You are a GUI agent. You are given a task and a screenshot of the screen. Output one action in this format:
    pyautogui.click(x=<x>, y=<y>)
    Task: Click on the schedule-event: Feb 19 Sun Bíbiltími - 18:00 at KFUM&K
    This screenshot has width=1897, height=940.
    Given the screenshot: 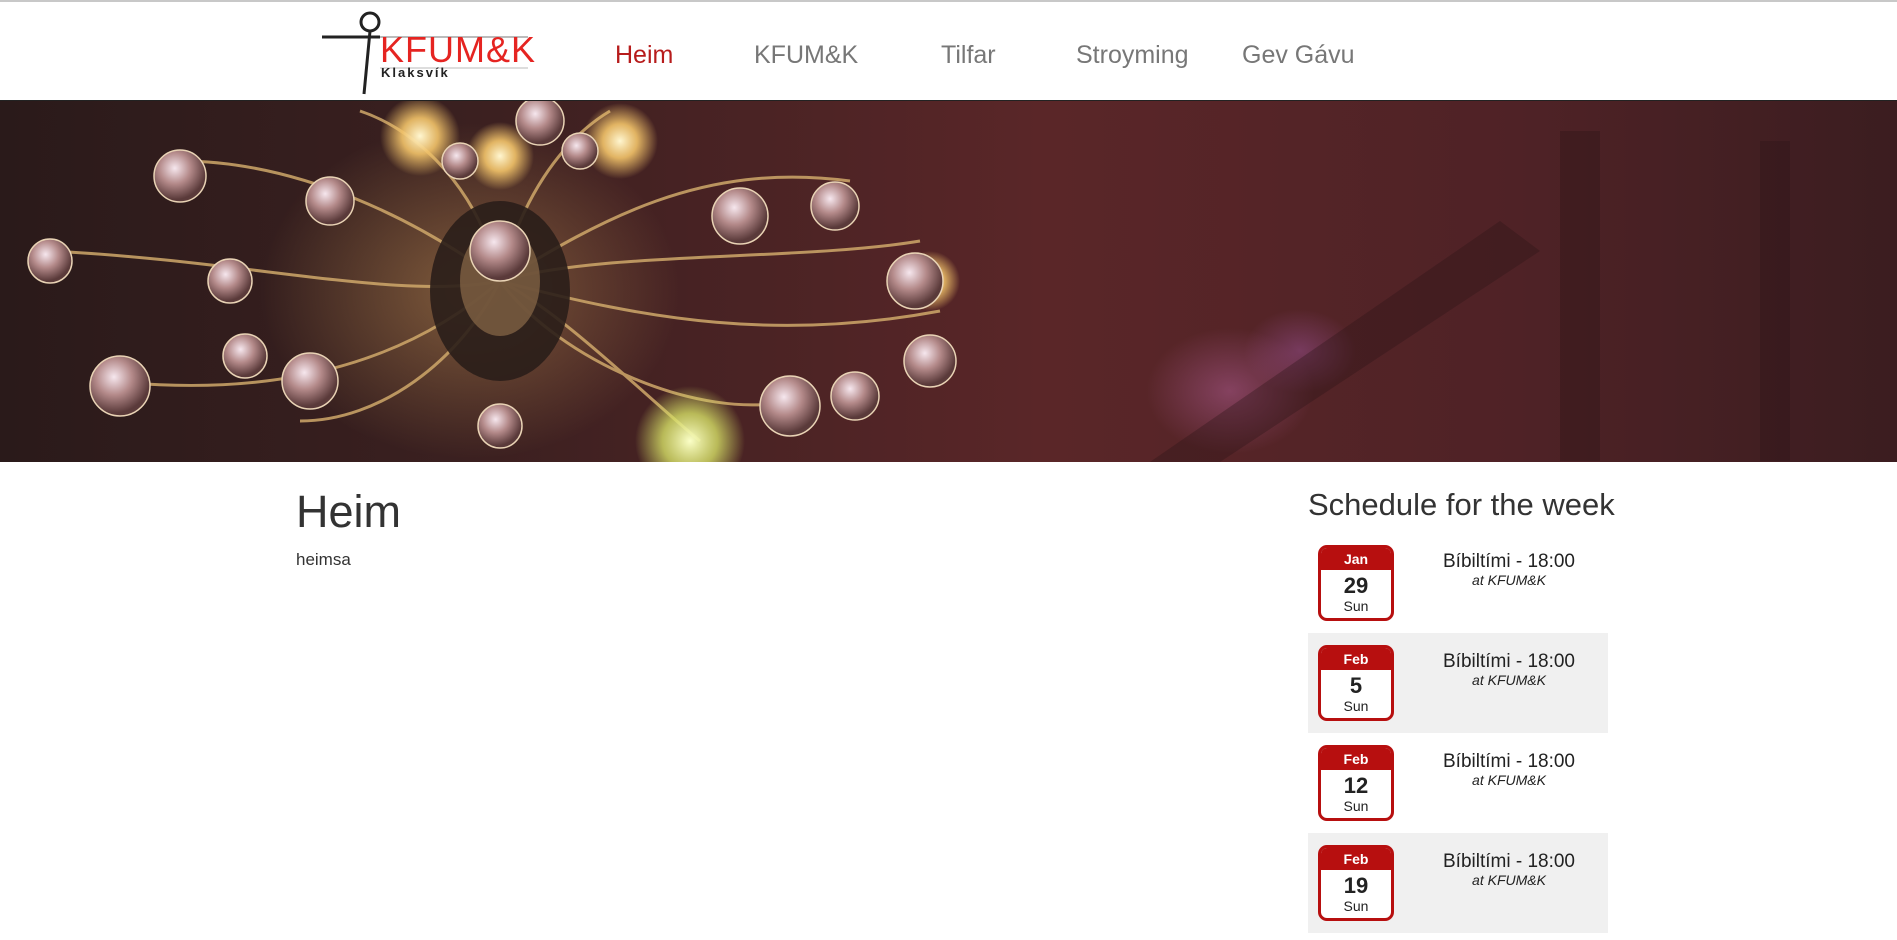 What is the action you would take?
    pyautogui.click(x=1458, y=883)
    